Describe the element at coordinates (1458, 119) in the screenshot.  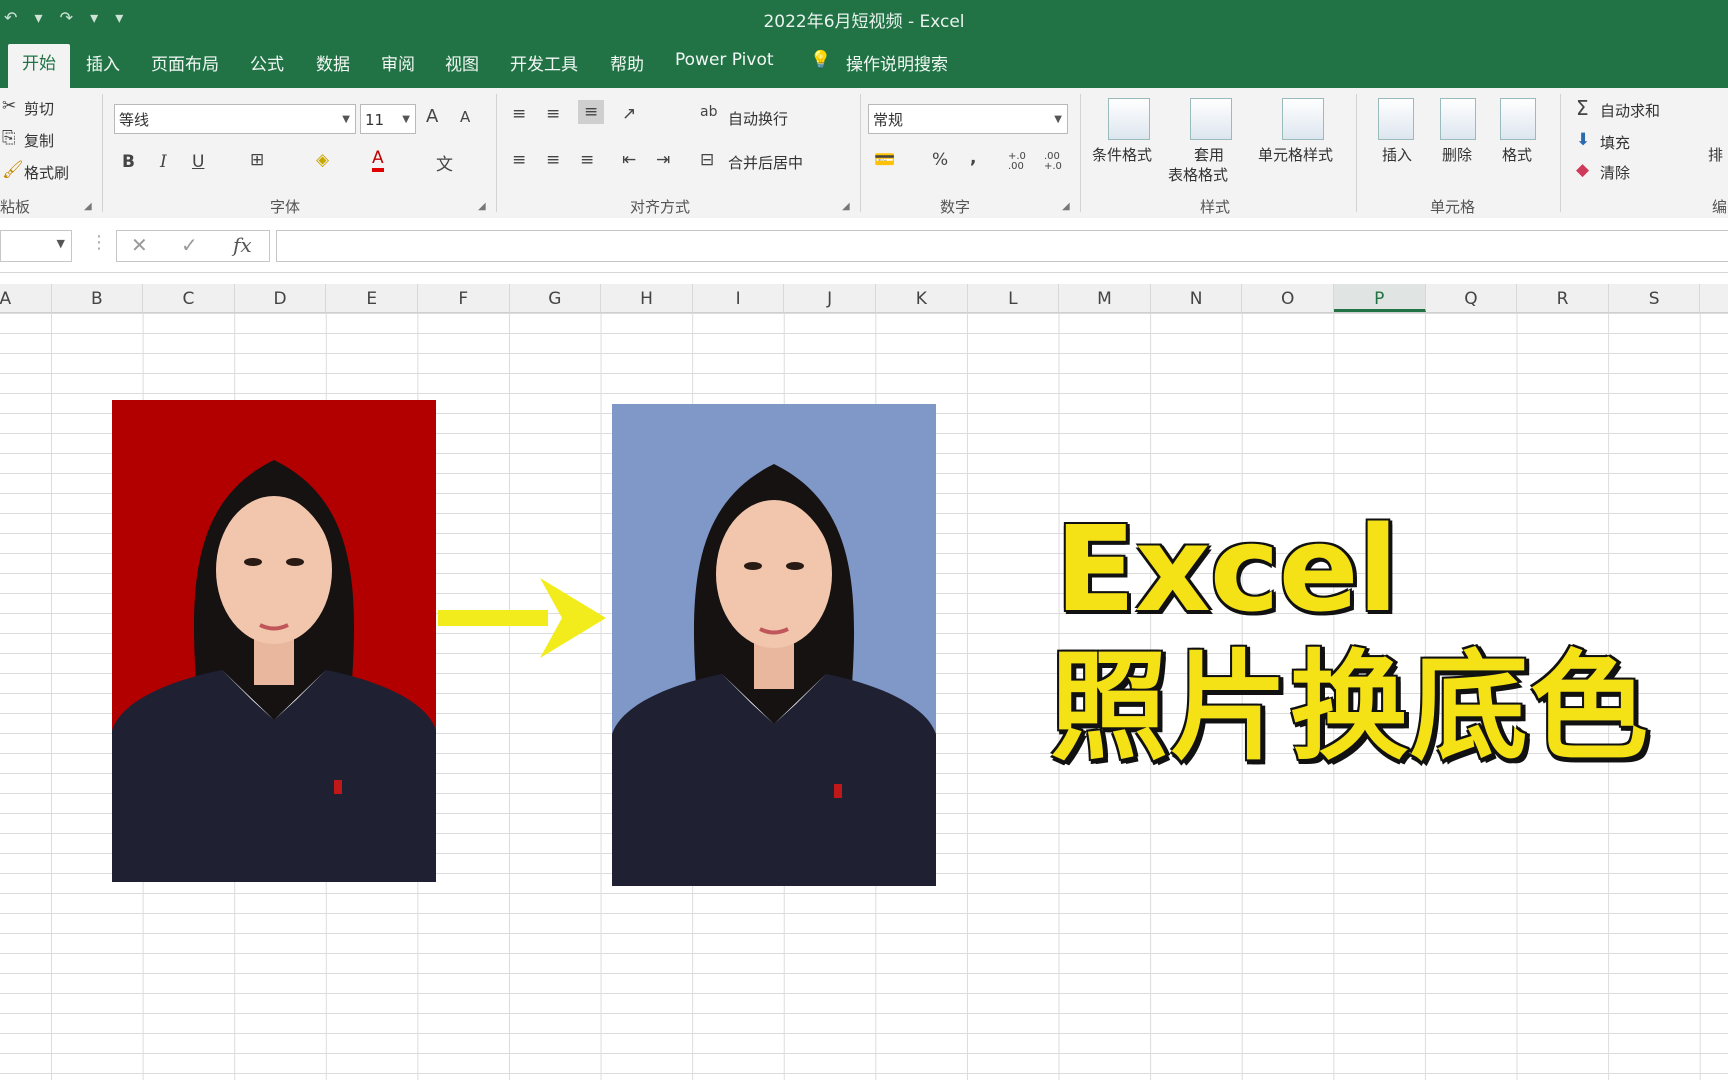
I see `delete-cells-icon` at that location.